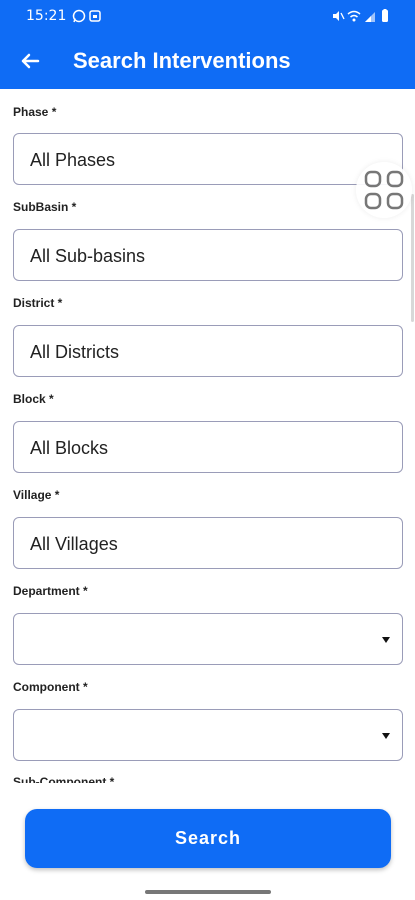 The image size is (415, 900). Describe the element at coordinates (38, 303) in the screenshot. I see `district-label: District *` at that location.